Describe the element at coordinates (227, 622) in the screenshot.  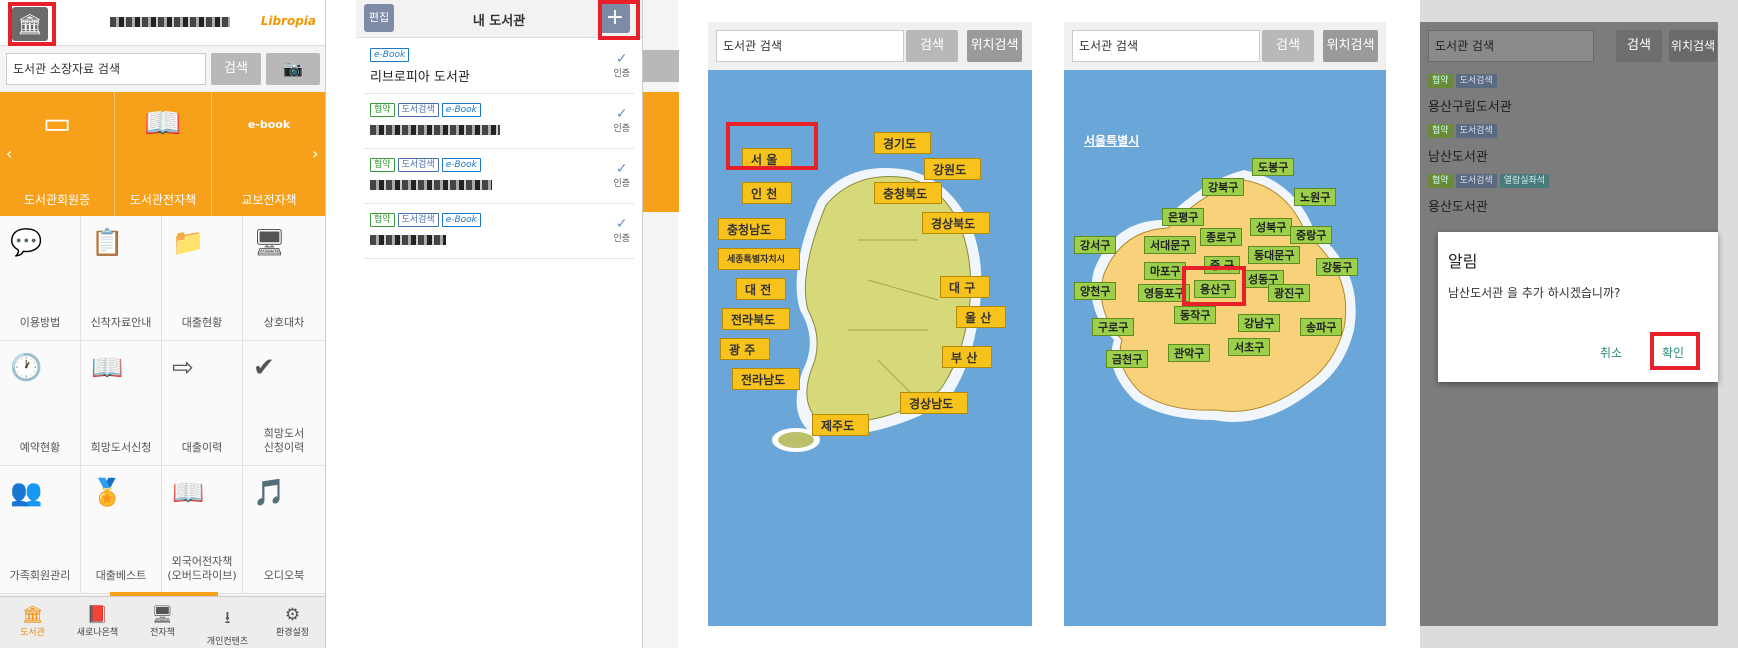
I see `nav-personal: ⭳ 개인컨텐츠` at that location.